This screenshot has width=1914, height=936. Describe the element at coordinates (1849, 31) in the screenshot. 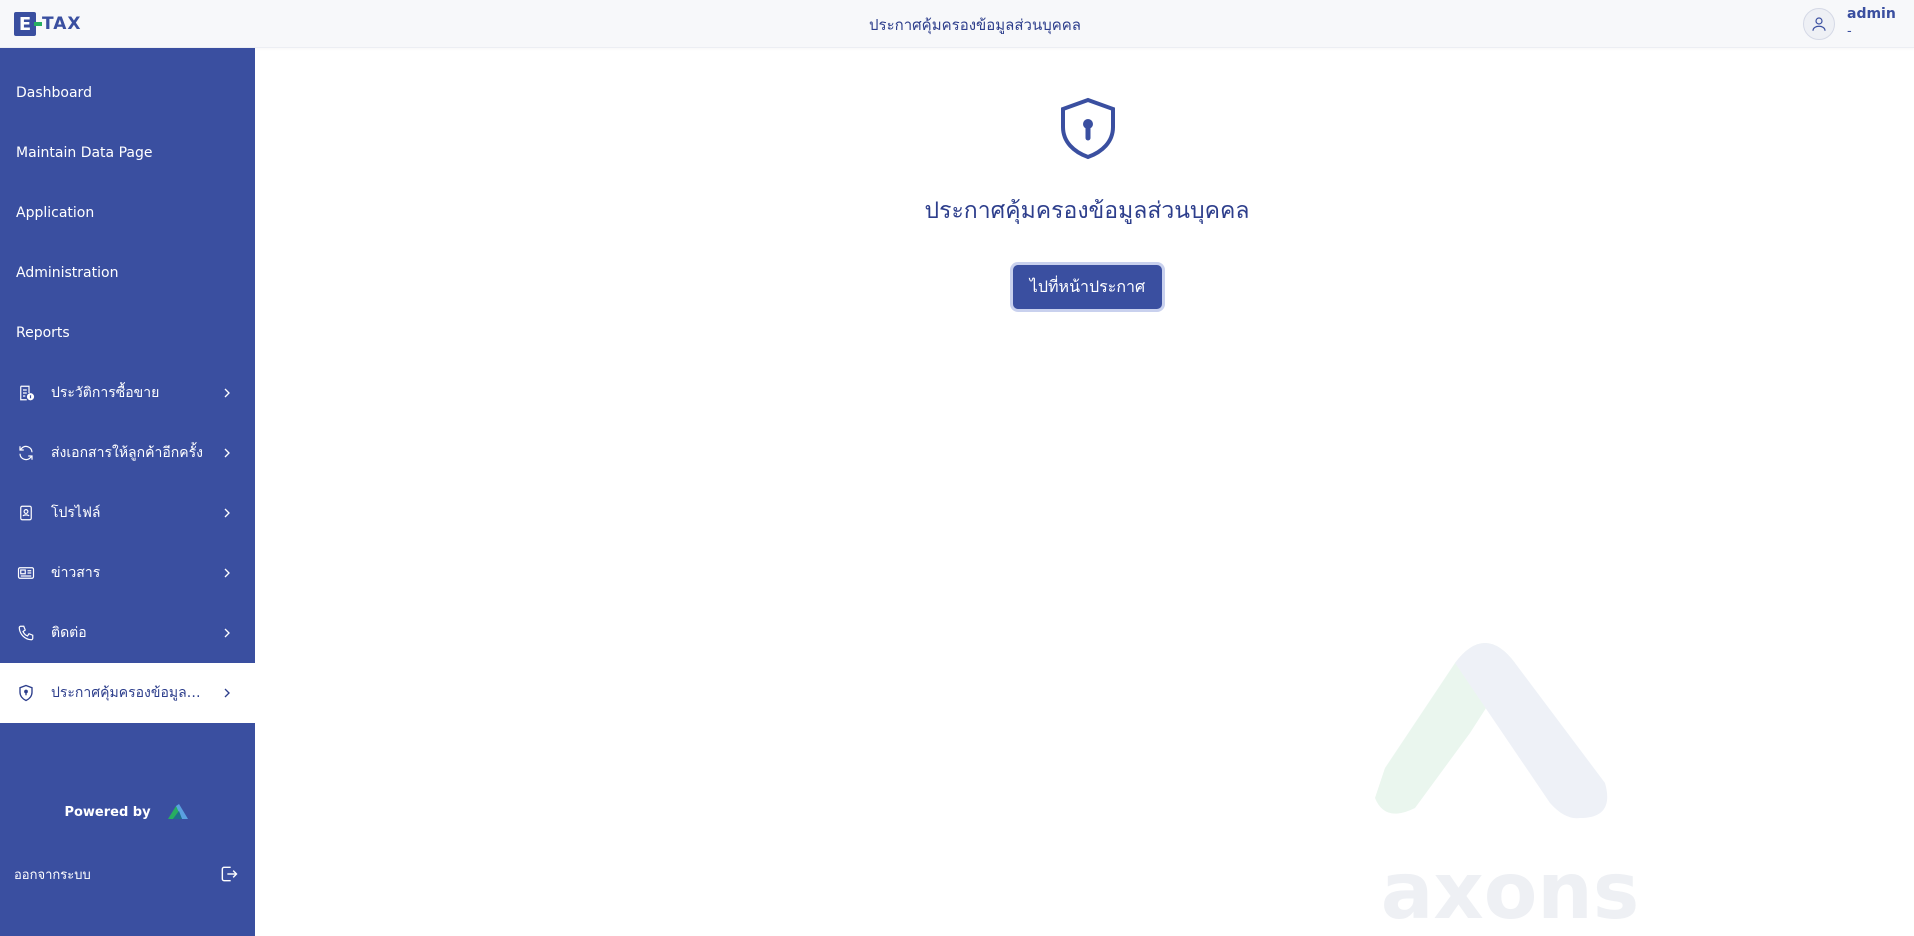

I see `user-role: -` at that location.